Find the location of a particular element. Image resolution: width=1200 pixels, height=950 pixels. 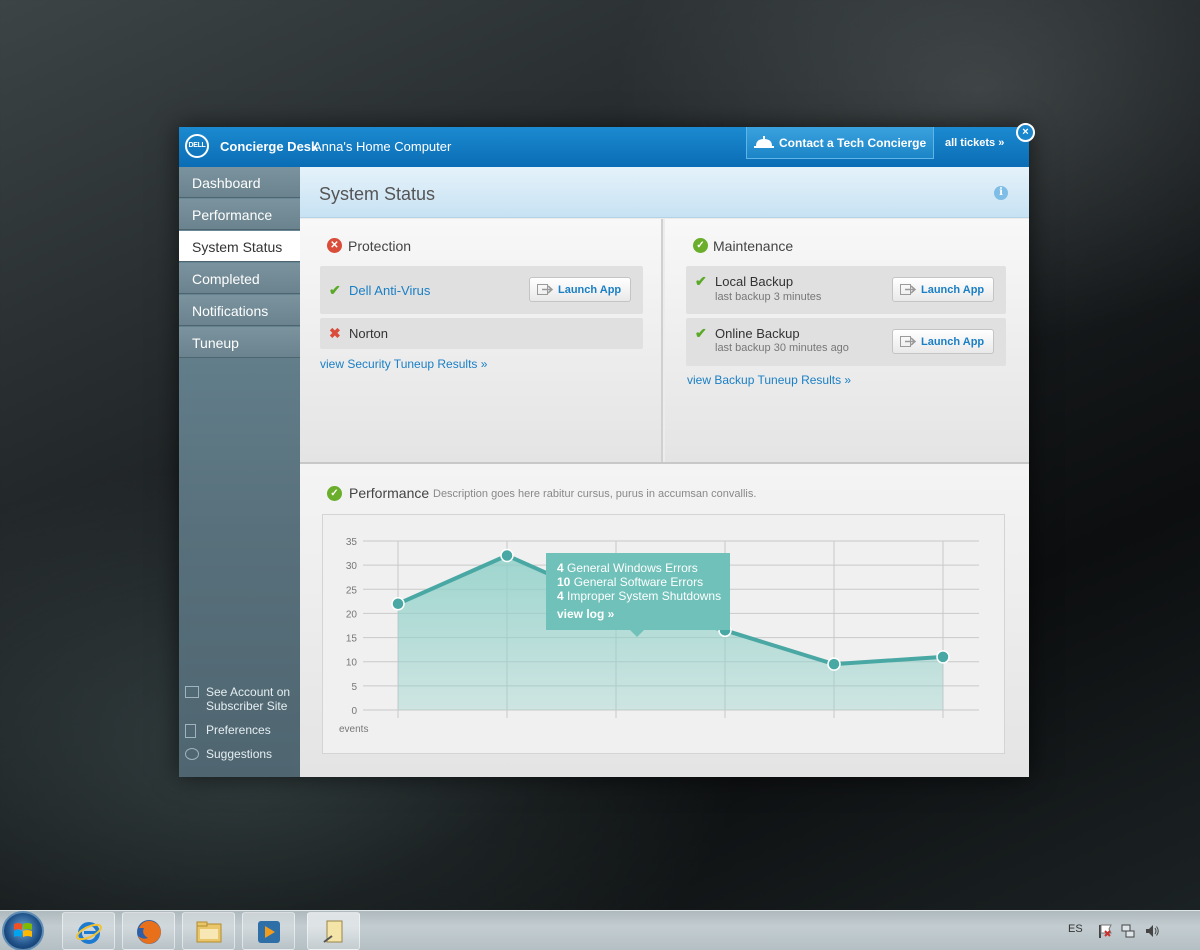

service-bell-icon is located at coordinates (764, 142).